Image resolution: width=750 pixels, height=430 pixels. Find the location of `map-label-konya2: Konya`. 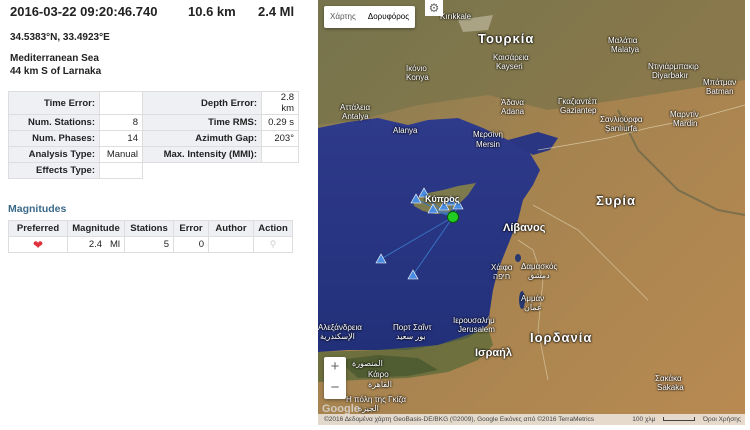

map-label-konya2: Konya is located at coordinates (417, 77).